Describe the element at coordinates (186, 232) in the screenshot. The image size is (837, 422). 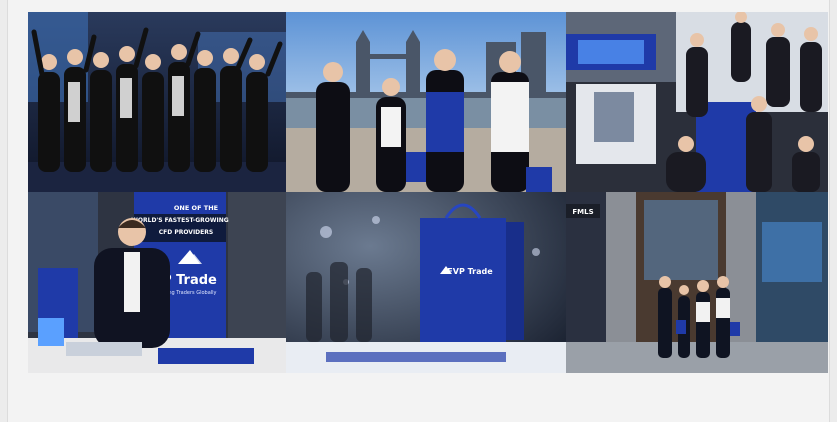
I see `banner-line3: CFD PROVIDERS` at that location.